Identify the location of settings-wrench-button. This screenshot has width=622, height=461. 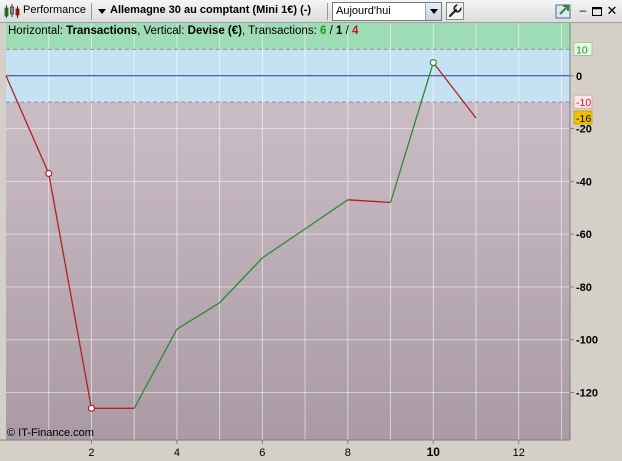
(455, 11).